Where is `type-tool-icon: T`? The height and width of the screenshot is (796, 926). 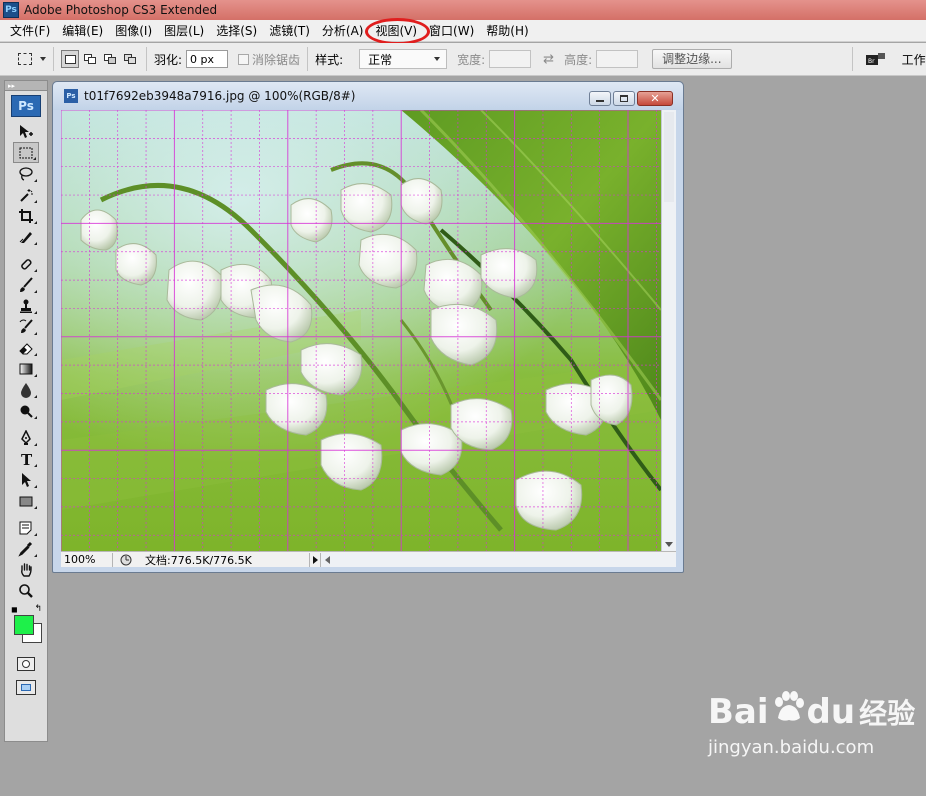 type-tool-icon: T is located at coordinates (26, 458).